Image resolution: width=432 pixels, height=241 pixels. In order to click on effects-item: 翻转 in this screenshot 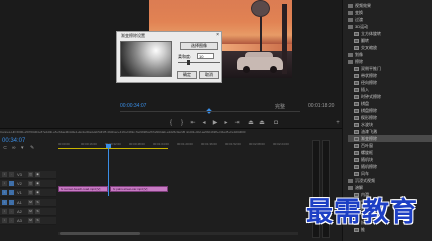, I will do `click(390, 40)`.